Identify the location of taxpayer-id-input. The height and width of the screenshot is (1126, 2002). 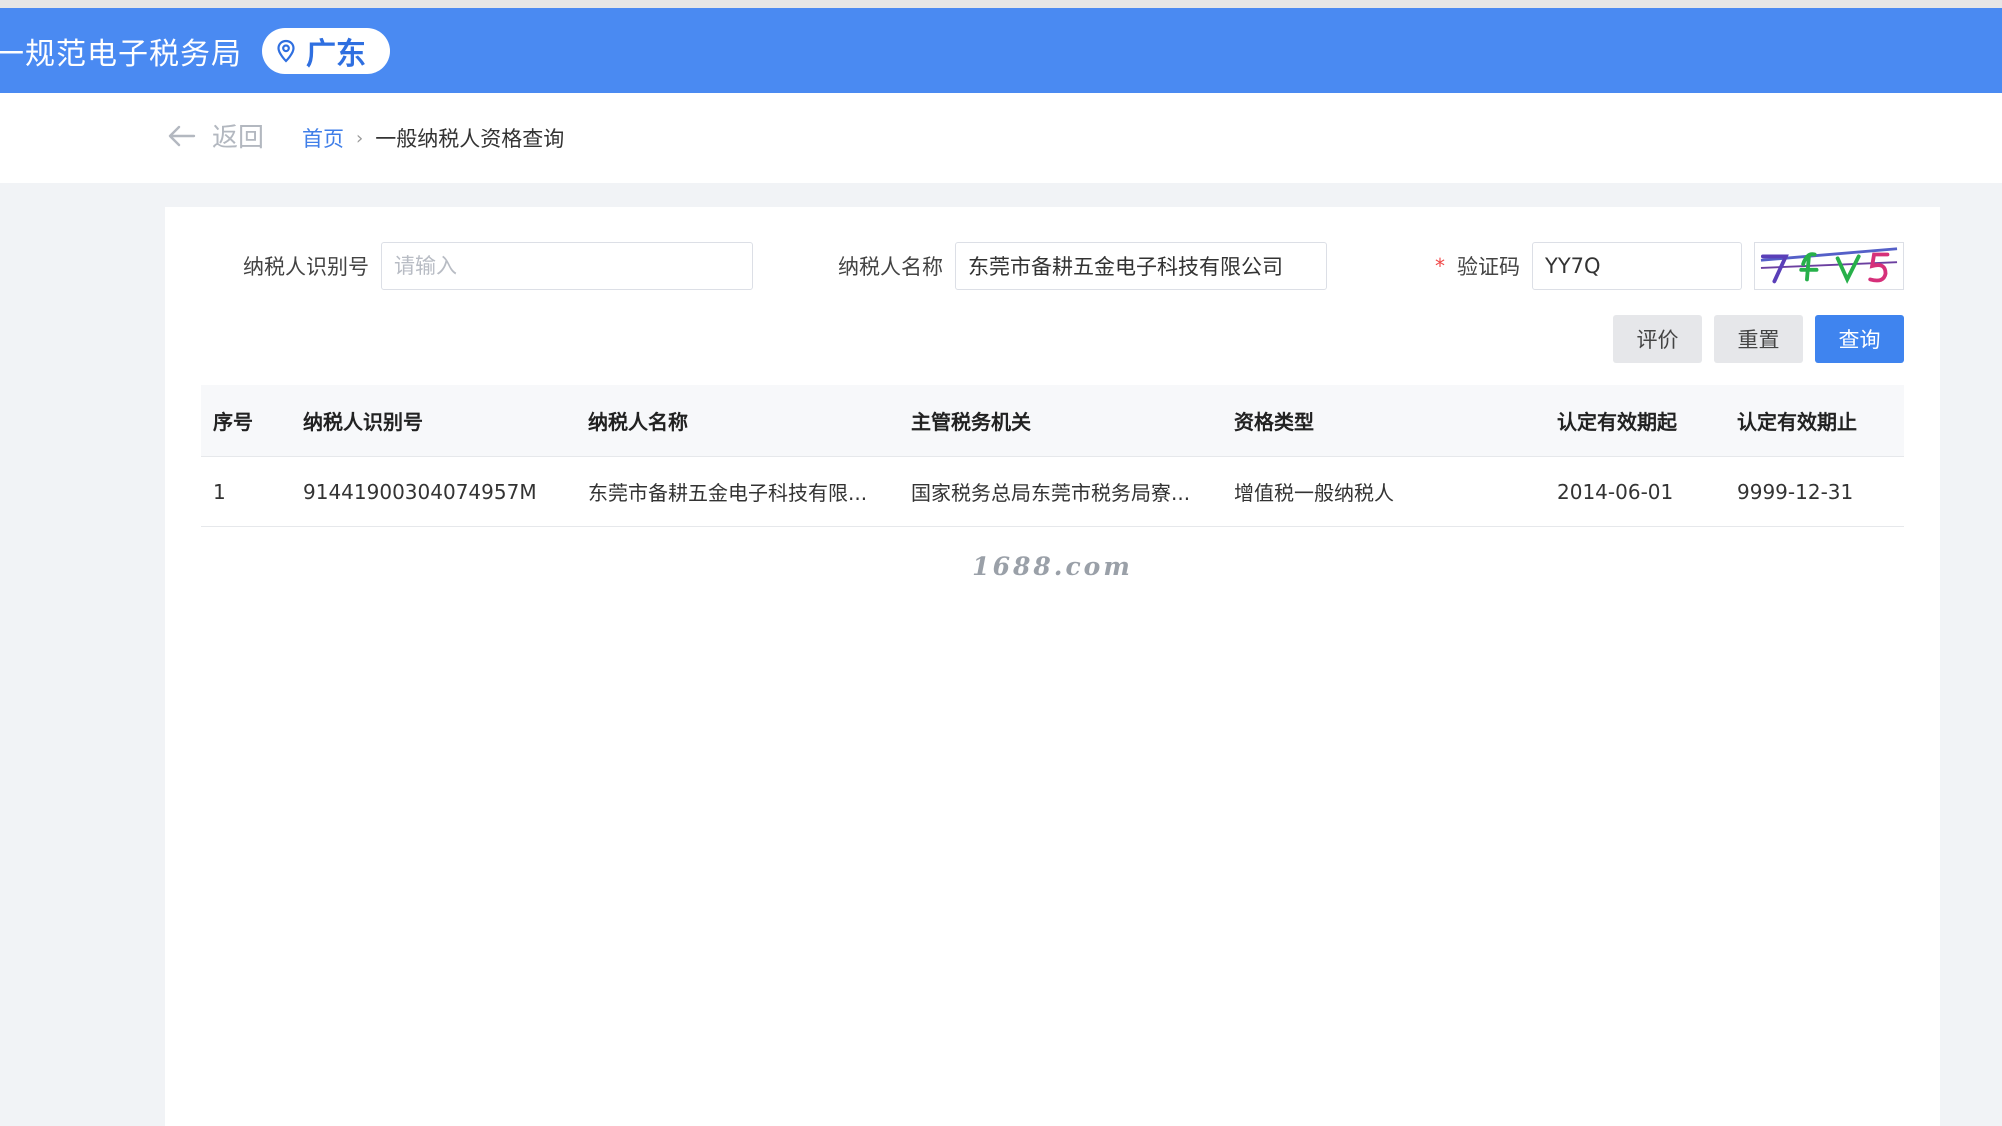
(567, 266).